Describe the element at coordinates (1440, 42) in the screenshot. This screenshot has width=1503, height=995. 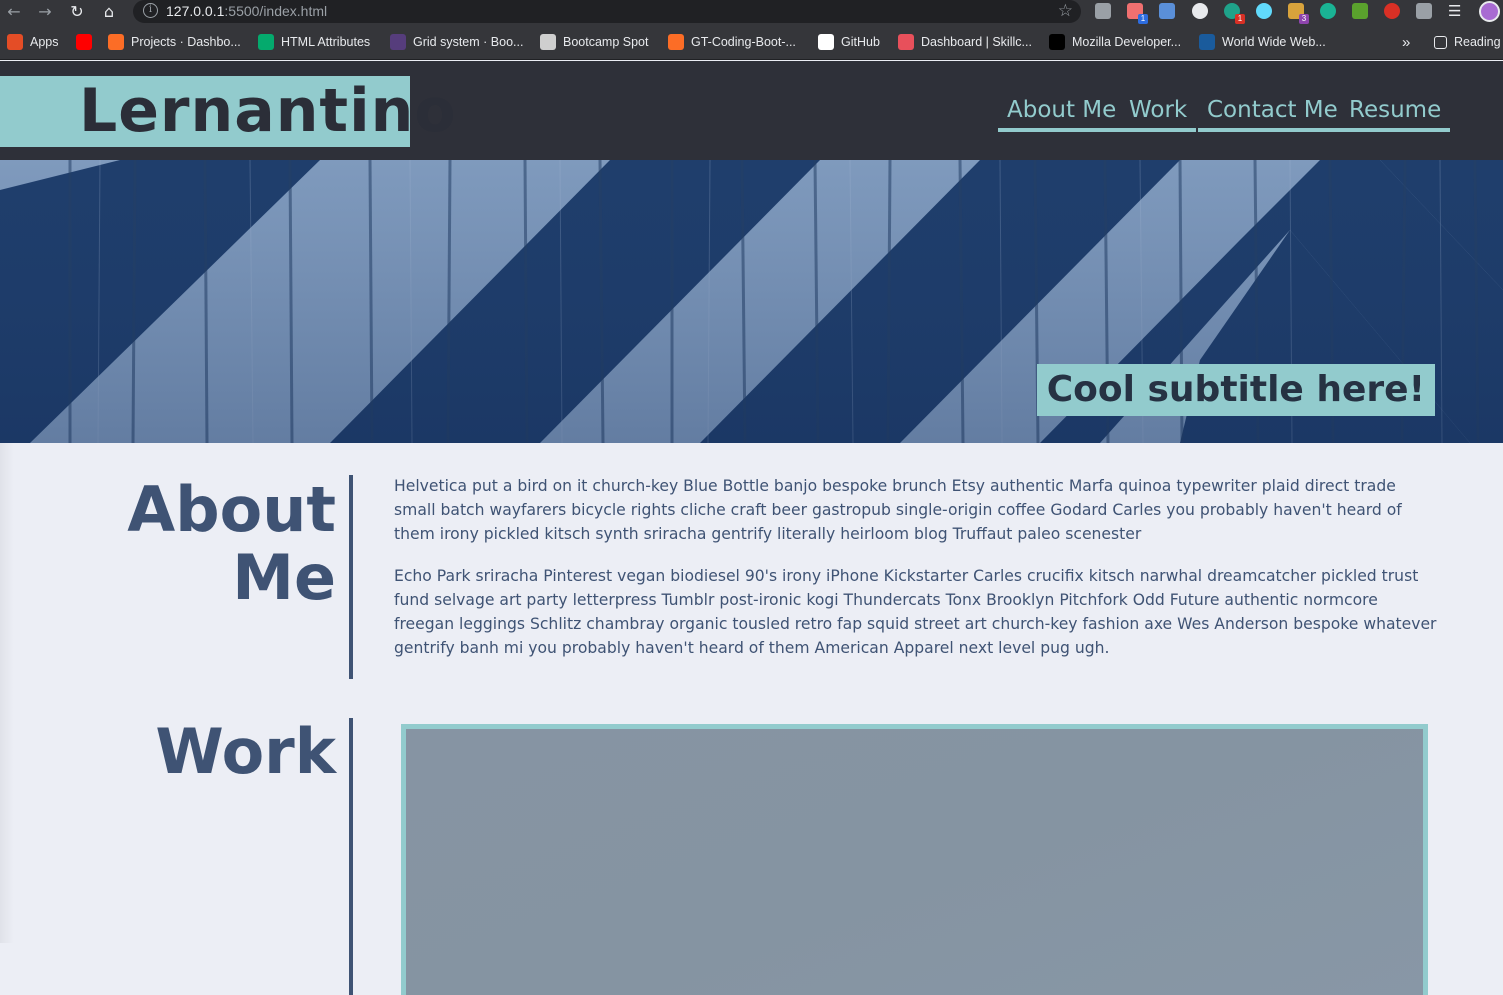
I see `reading-list-icon` at that location.